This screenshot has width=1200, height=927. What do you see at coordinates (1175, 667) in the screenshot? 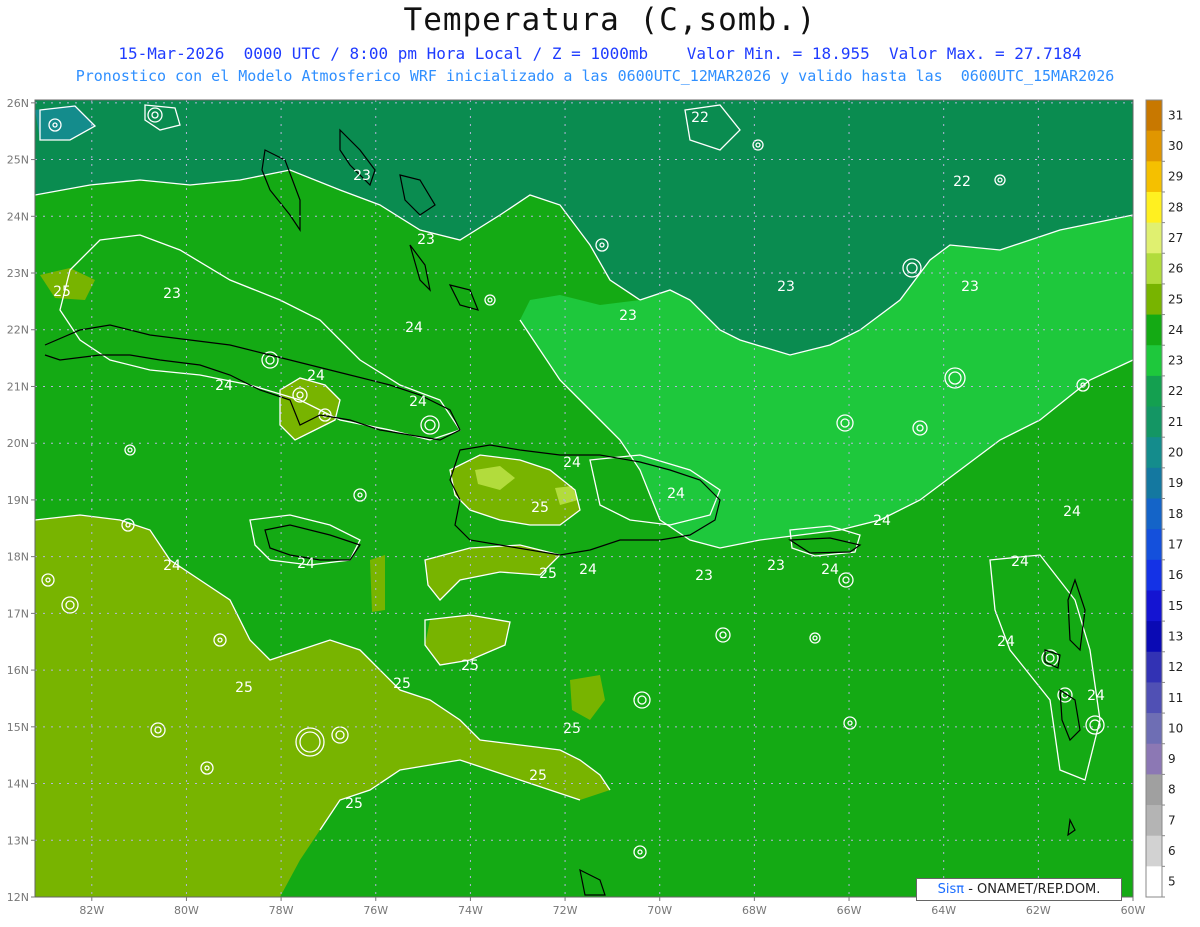
I see `colorbar-label: 12` at bounding box center [1175, 667].